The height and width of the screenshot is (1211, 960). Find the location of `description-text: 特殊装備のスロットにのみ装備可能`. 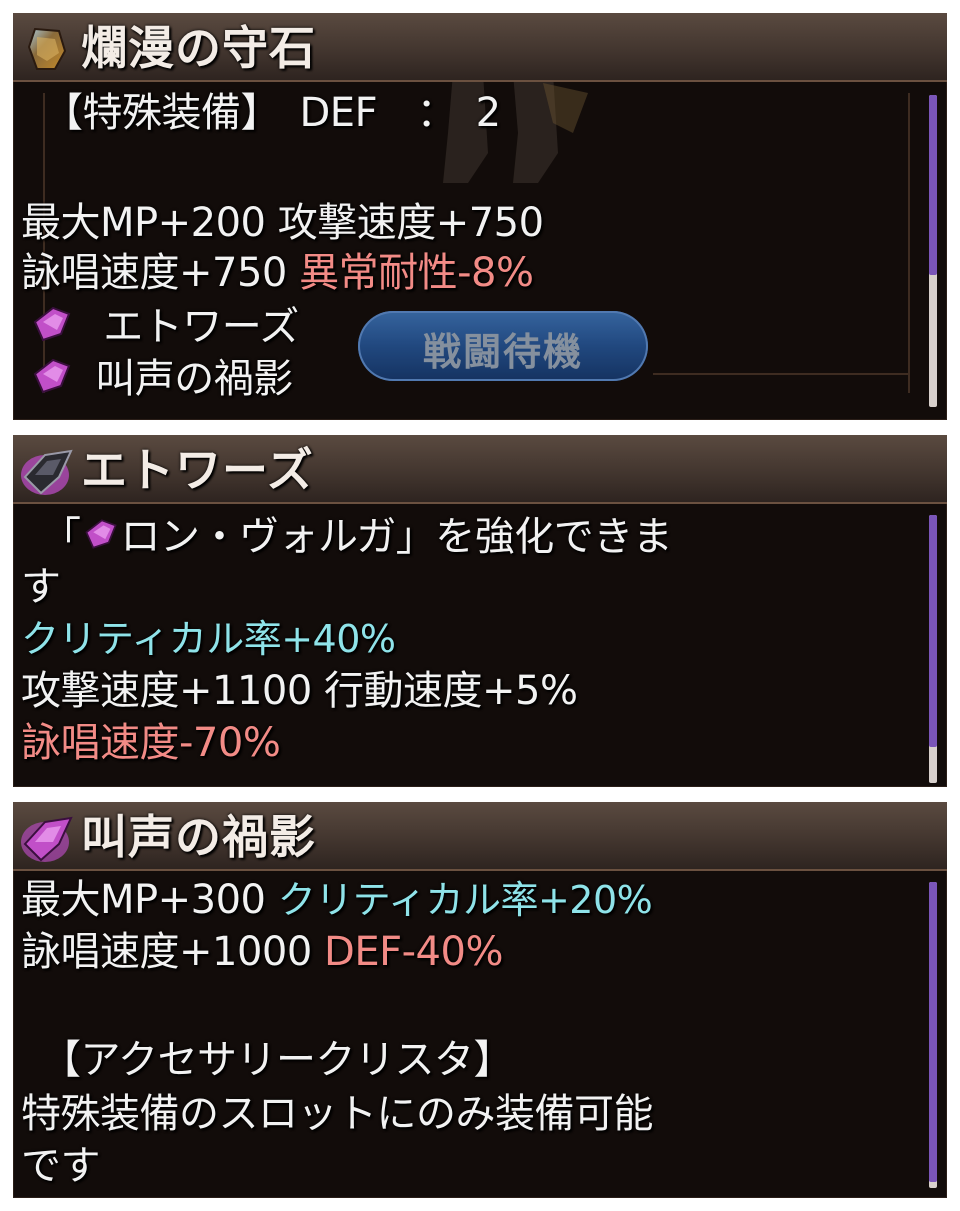

description-text: 特殊装備のスロットにのみ装備可能 is located at coordinates (337, 1114).